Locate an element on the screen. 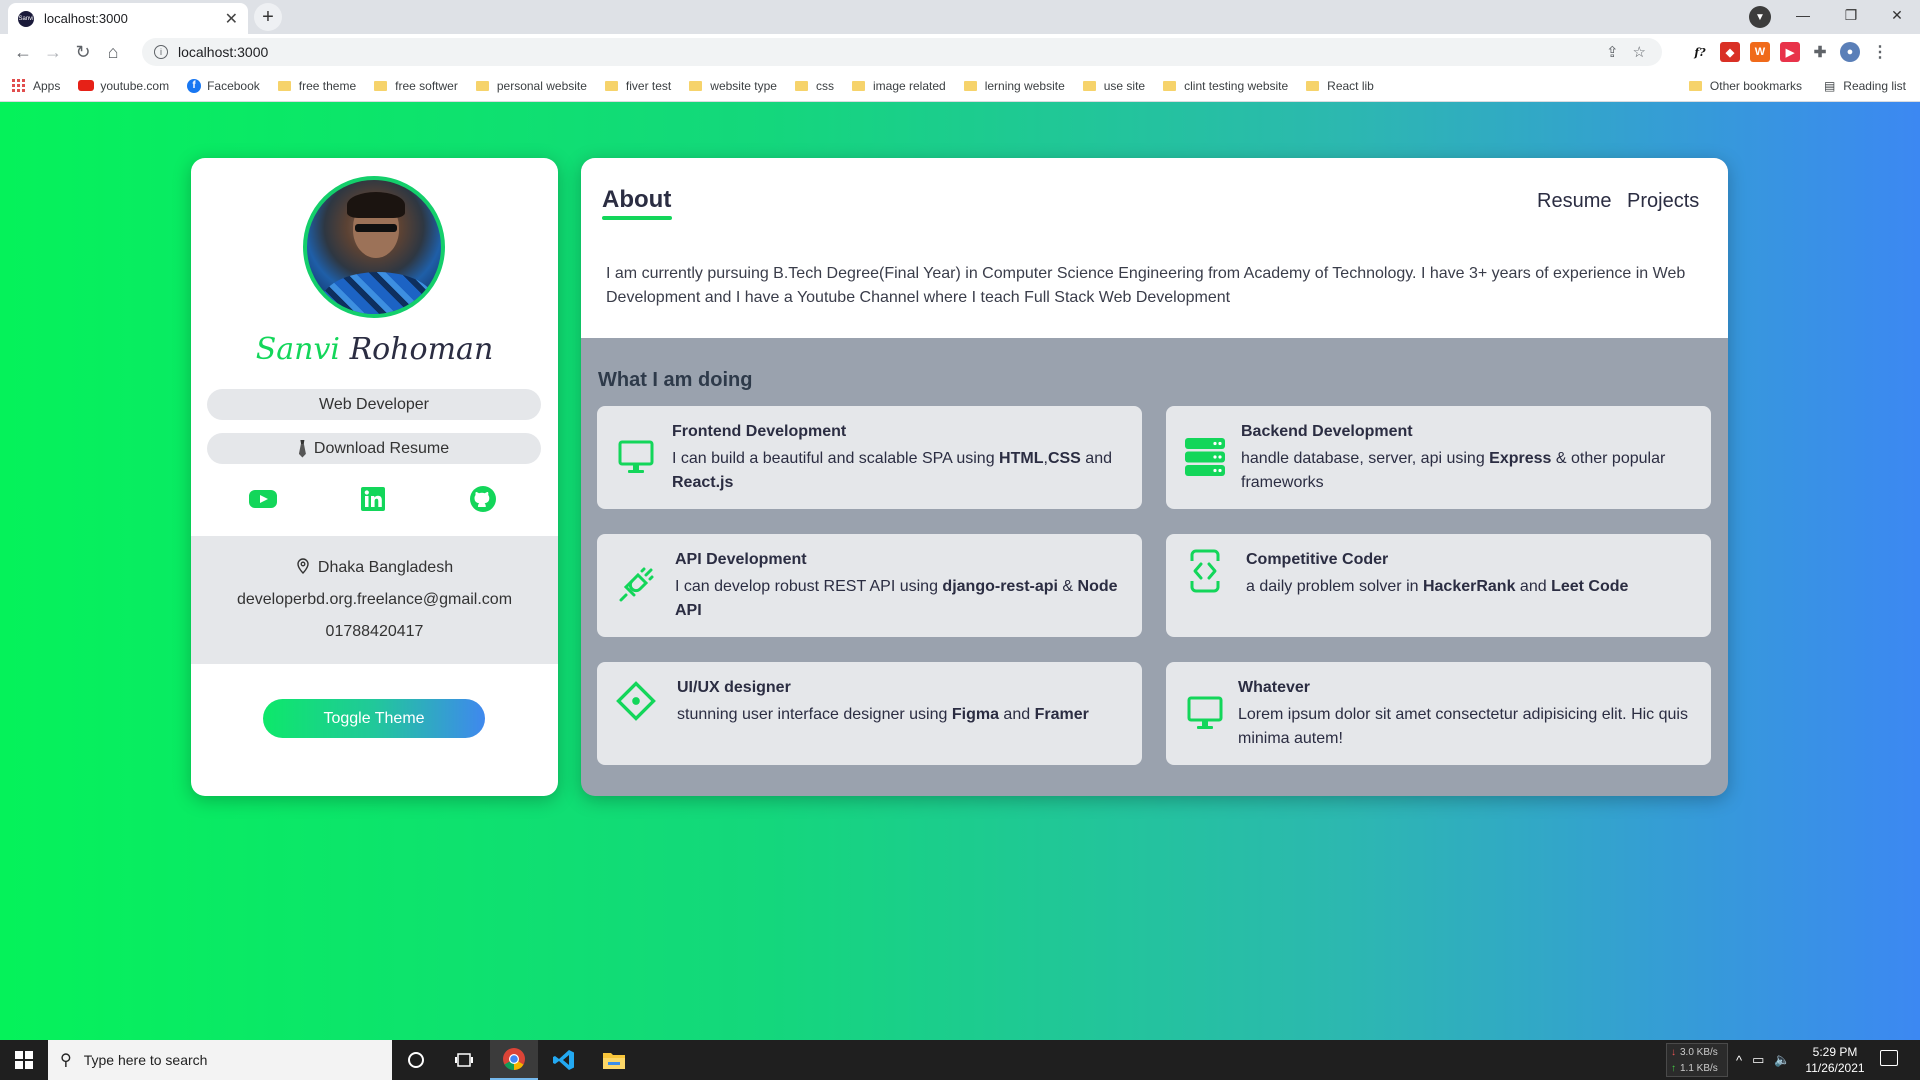 The height and width of the screenshot is (1080, 1920). network-icon: ▭ is located at coordinates (1758, 1060).